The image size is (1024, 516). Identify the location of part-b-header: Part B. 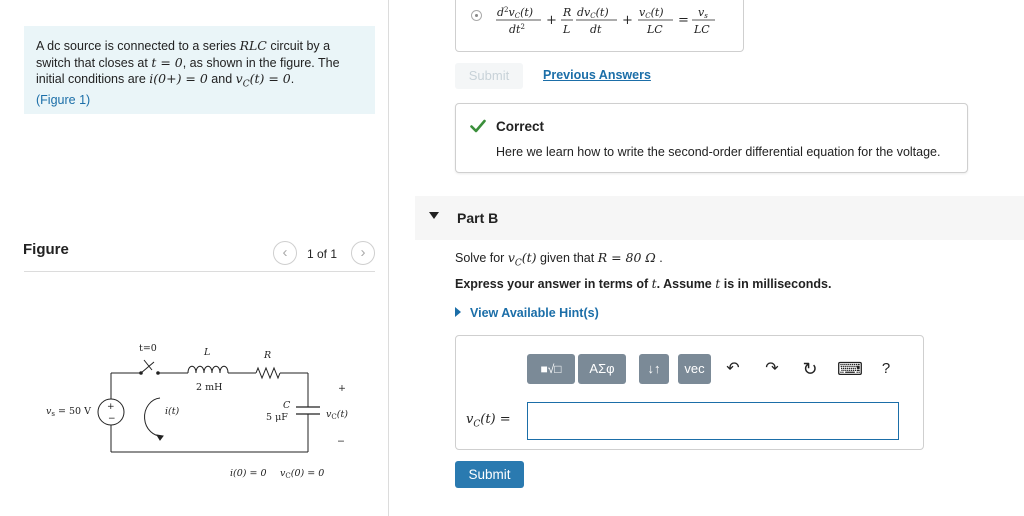
(719, 218).